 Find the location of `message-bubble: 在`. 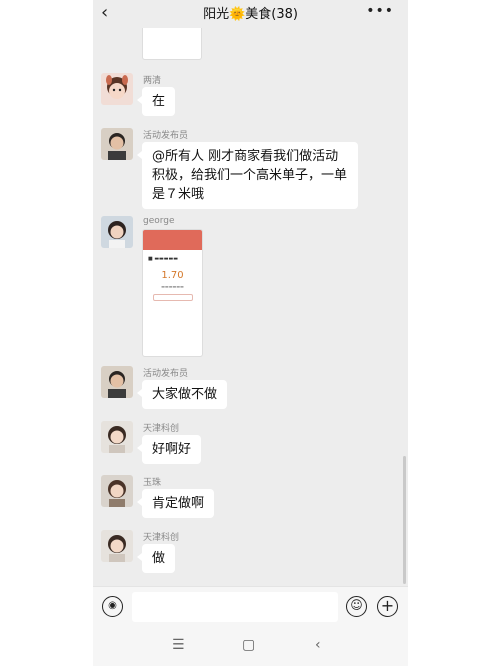

message-bubble: 在 is located at coordinates (156, 101).